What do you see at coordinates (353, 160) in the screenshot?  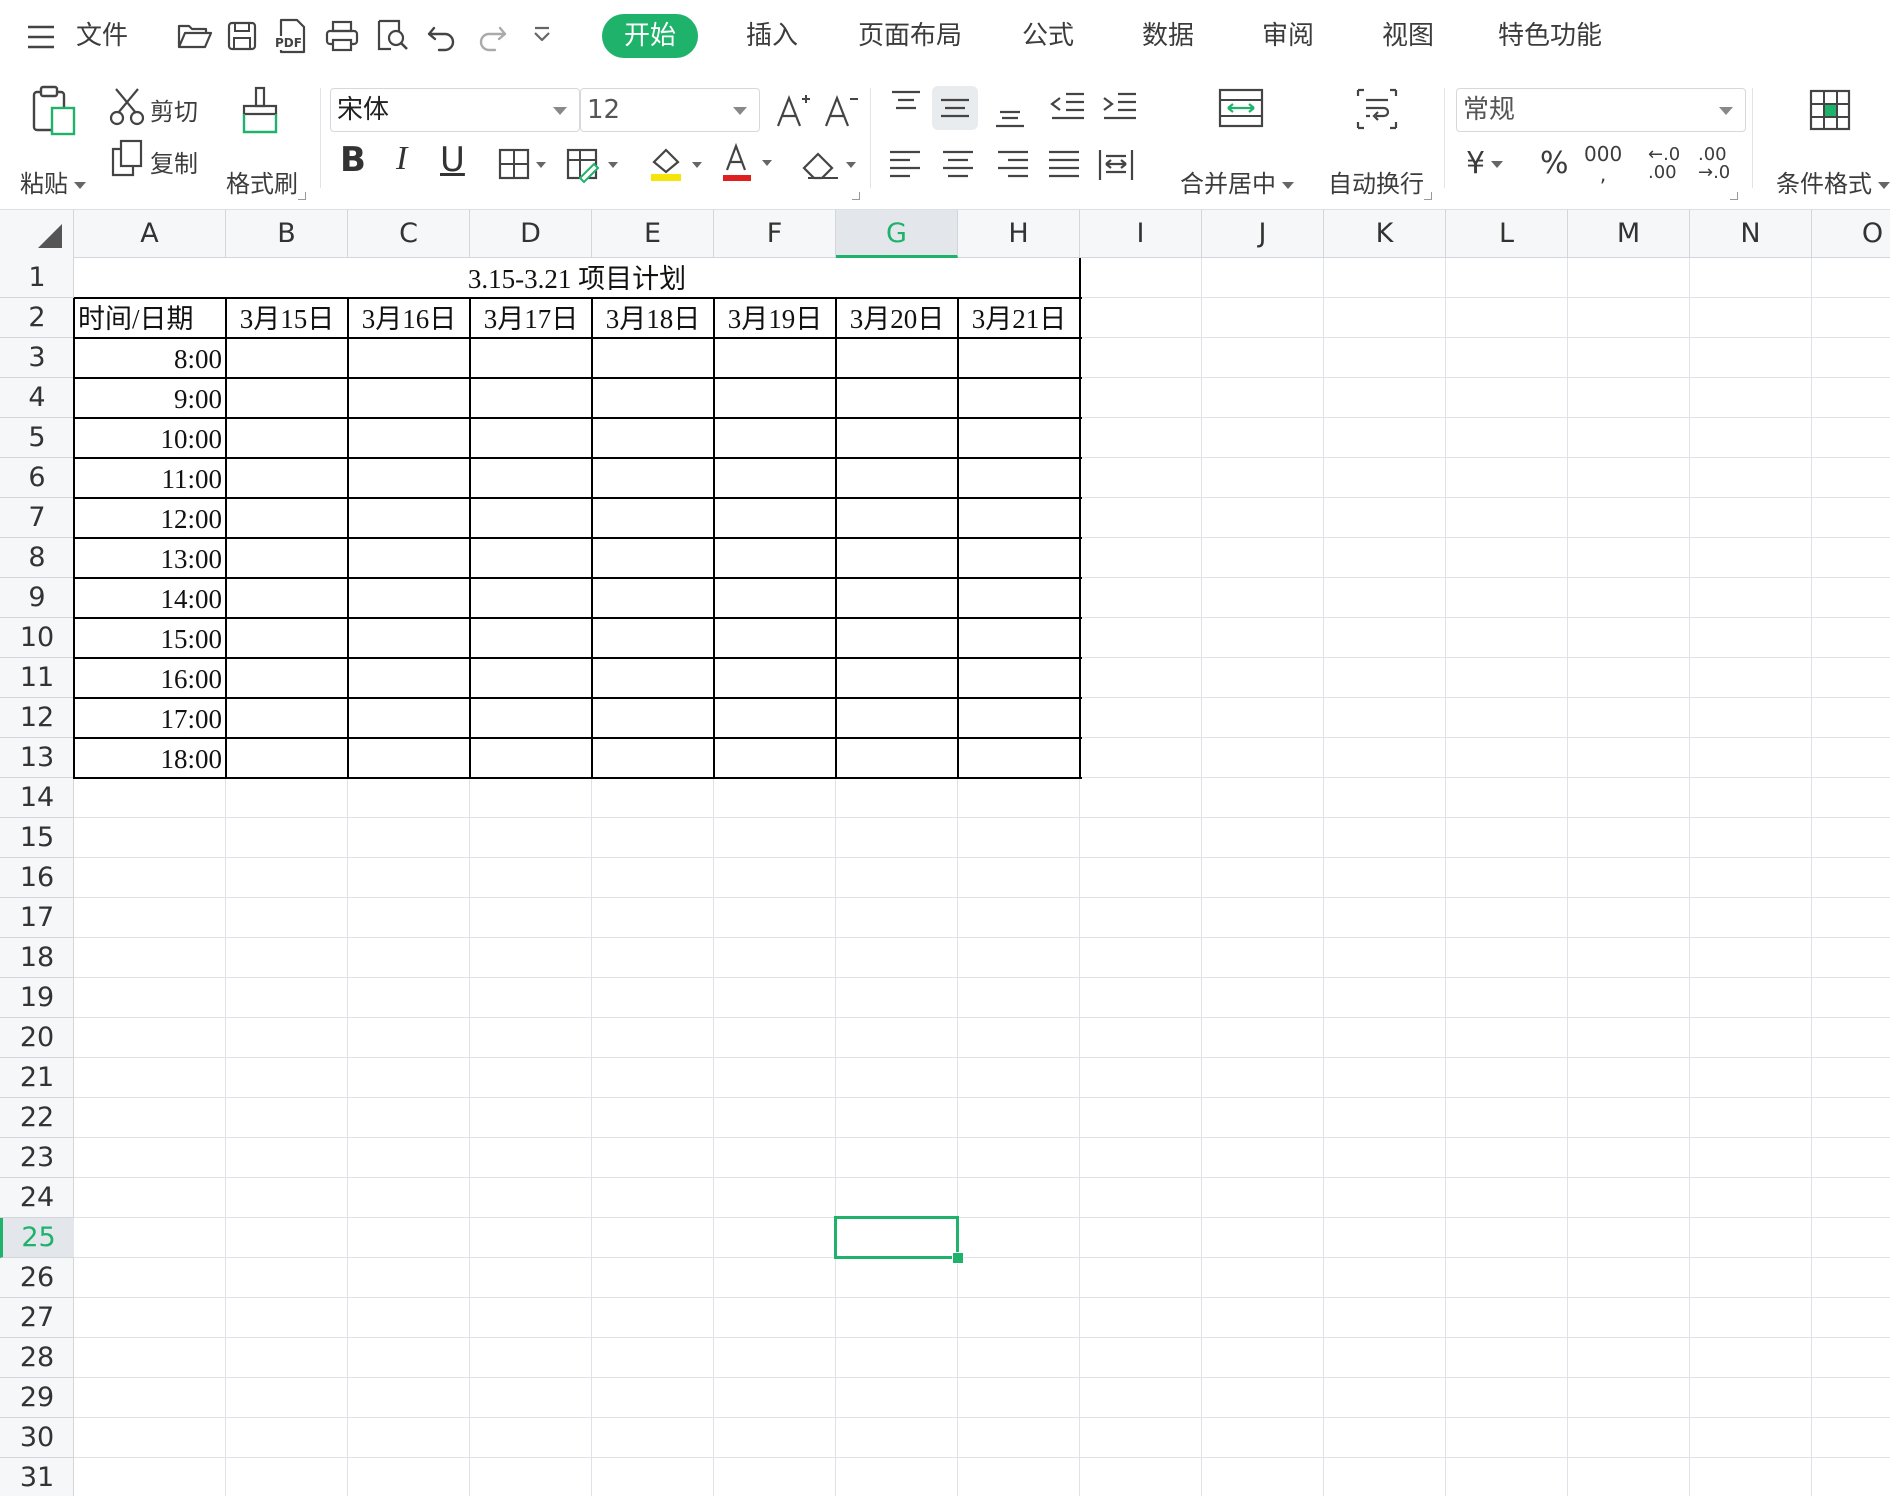 I see `bold-button: B` at bounding box center [353, 160].